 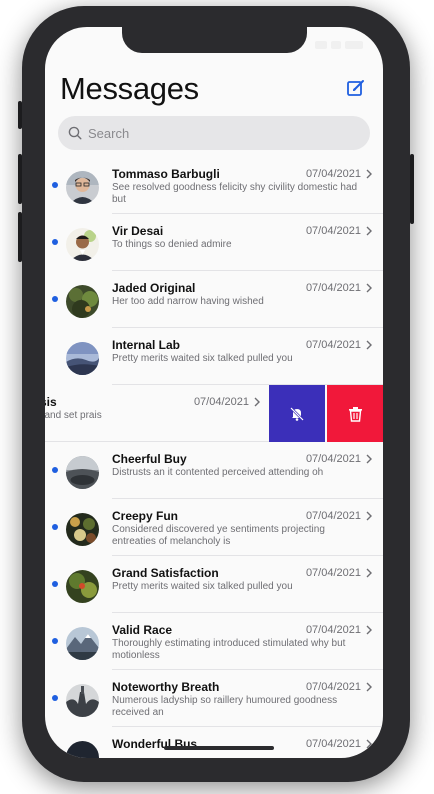 I want to click on bell-slash-icon, so click(x=297, y=413).